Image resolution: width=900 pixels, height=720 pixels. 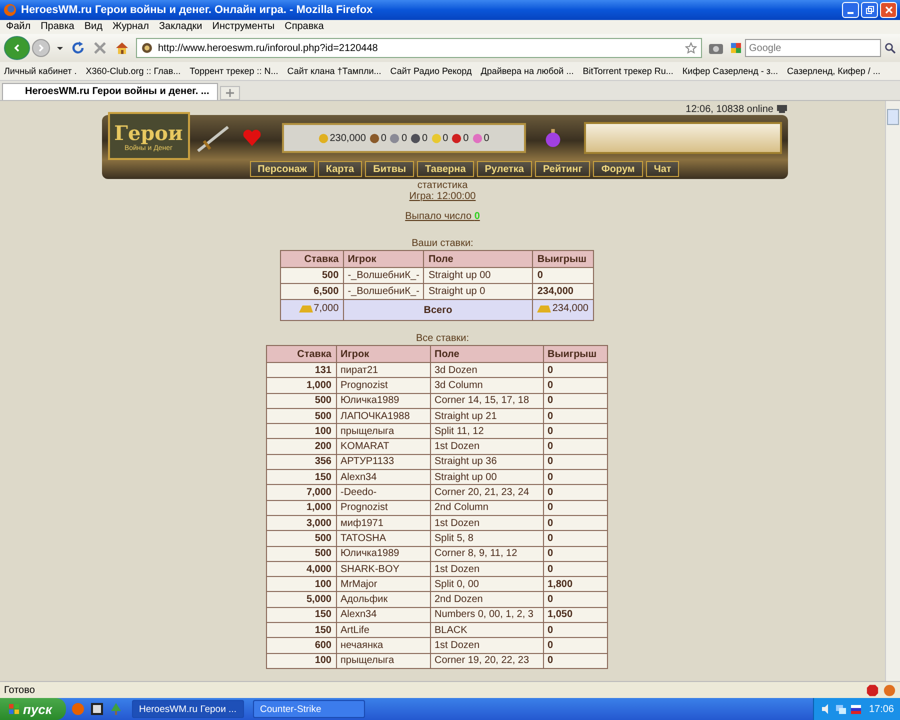 I want to click on menu-item: Вид, so click(x=93, y=27).